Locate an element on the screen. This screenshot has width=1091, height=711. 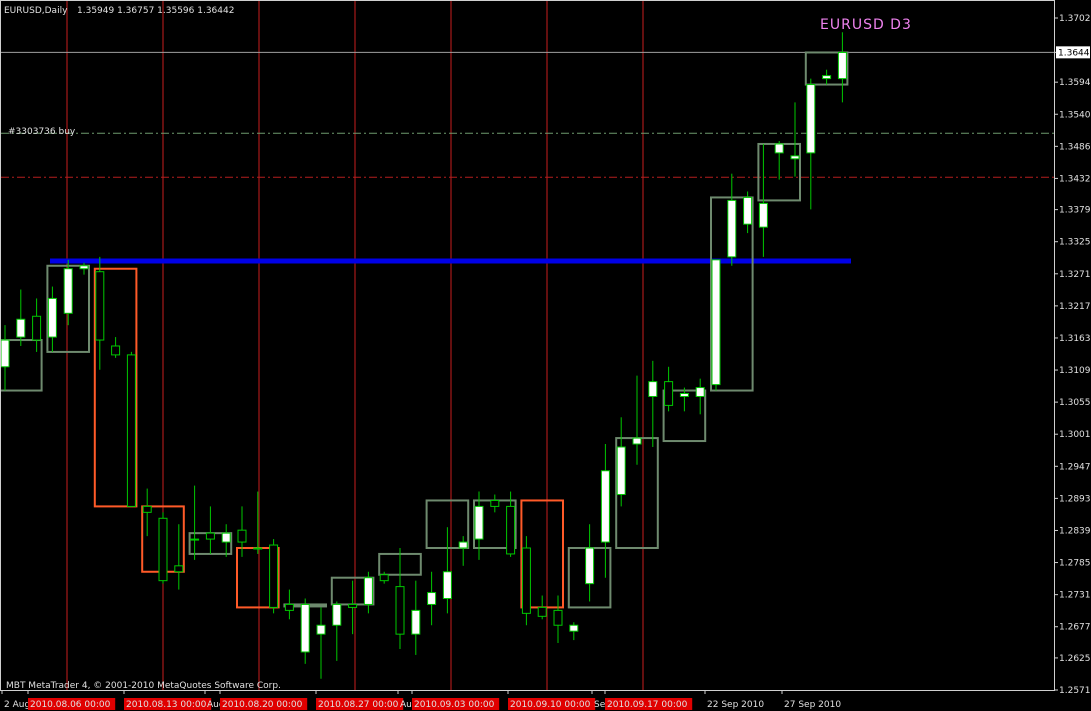
y-tick-label: 1.35940 is located at coordinates (1075, 83).